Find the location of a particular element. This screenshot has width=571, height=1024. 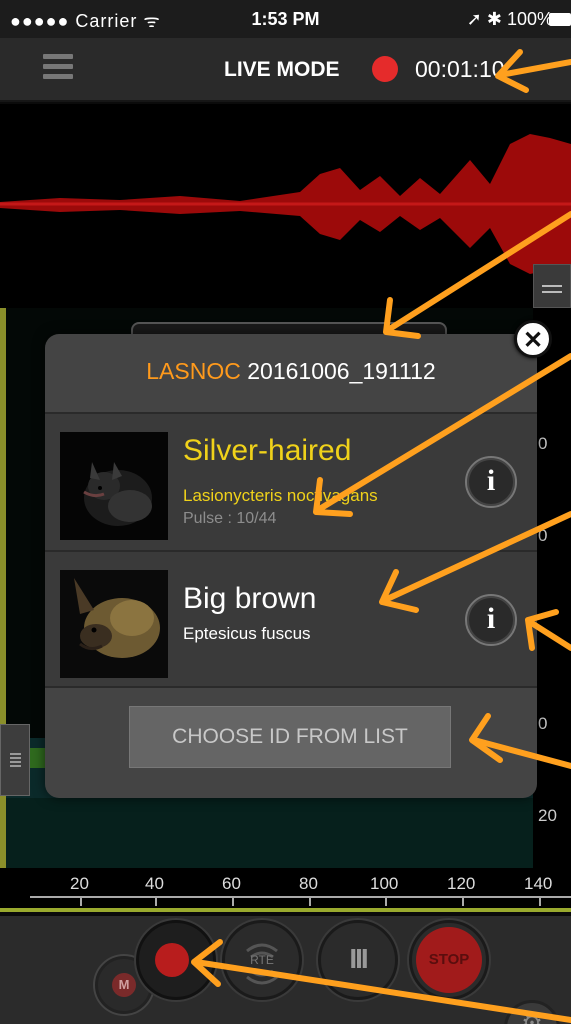

side-panel-handle is located at coordinates (15, 760).